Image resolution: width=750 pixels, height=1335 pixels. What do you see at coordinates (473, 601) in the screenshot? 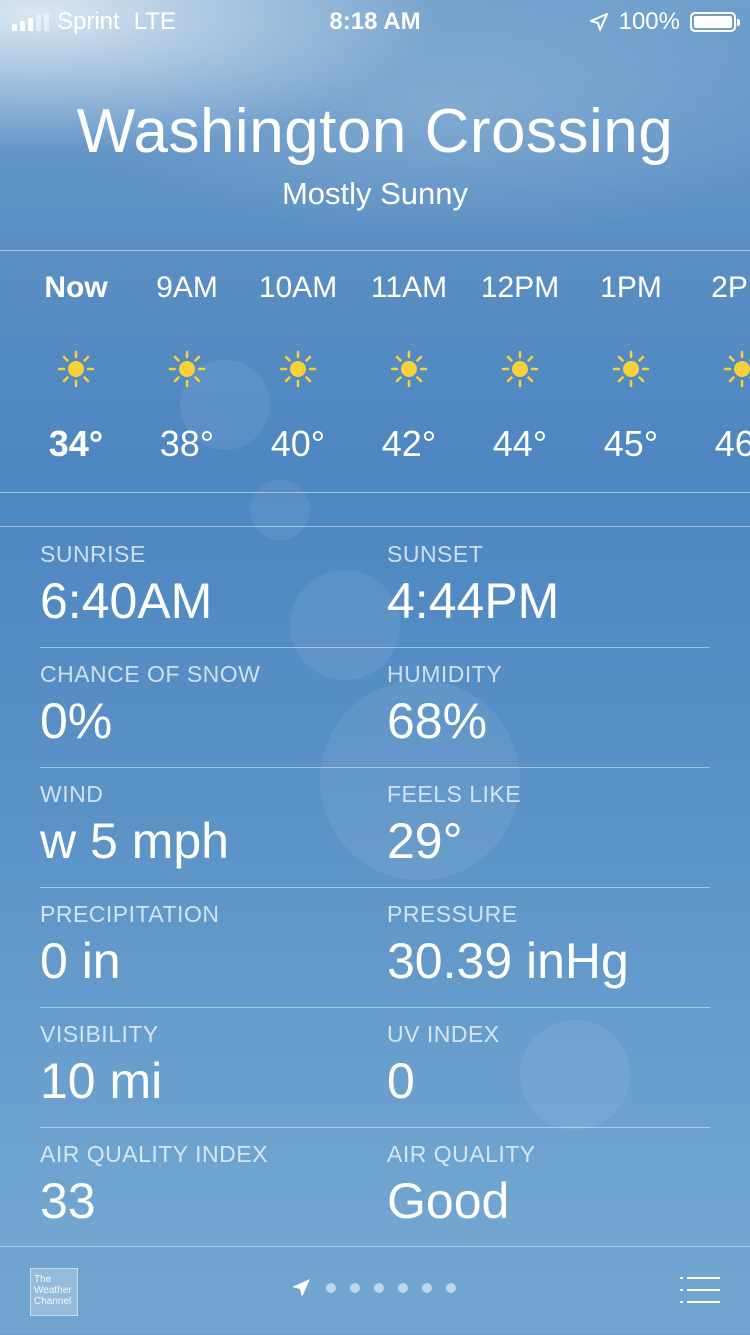
I see `detail-value: 4:44PM` at bounding box center [473, 601].